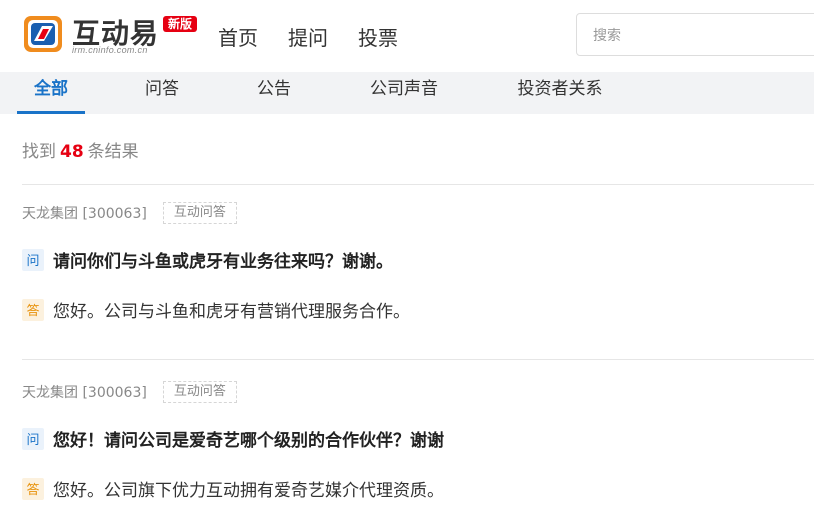 This screenshot has height=527, width=814. I want to click on question-row: 问 请问你们与斗鱼或虎牙有业务往来吗？谢谢。, so click(207, 259).